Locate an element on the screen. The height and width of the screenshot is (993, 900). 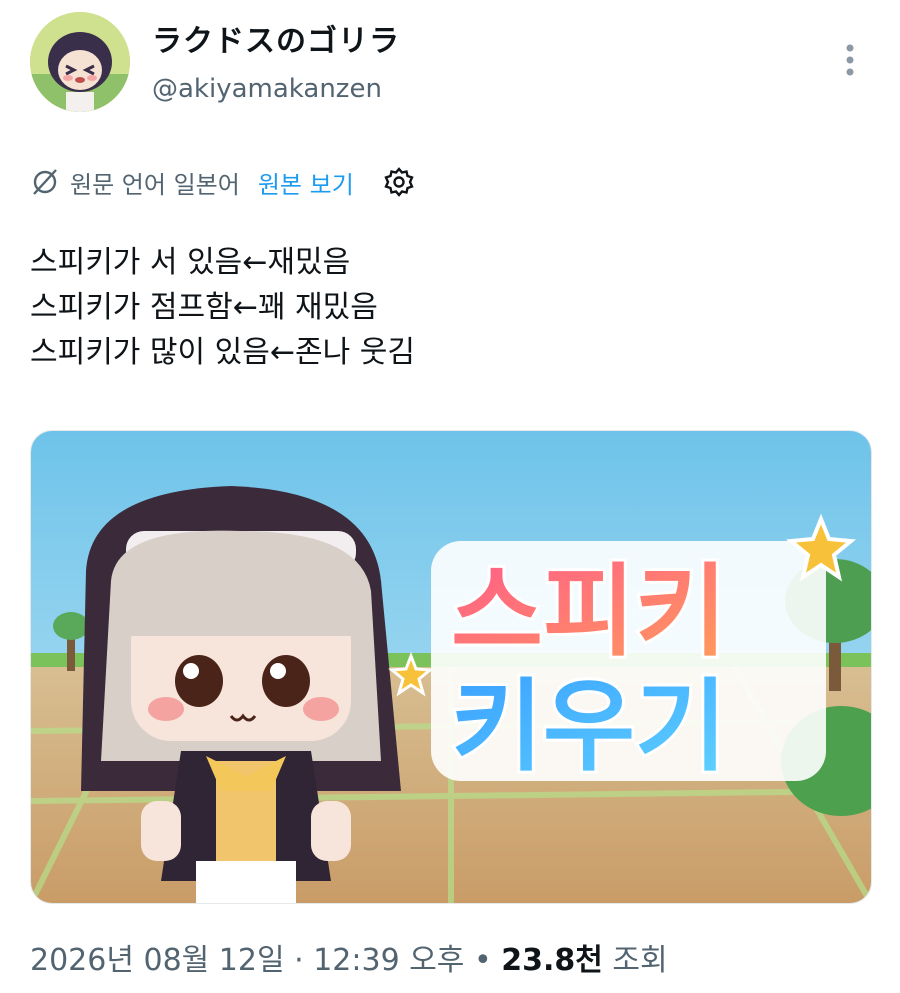
more-options-button is located at coordinates (850, 60).